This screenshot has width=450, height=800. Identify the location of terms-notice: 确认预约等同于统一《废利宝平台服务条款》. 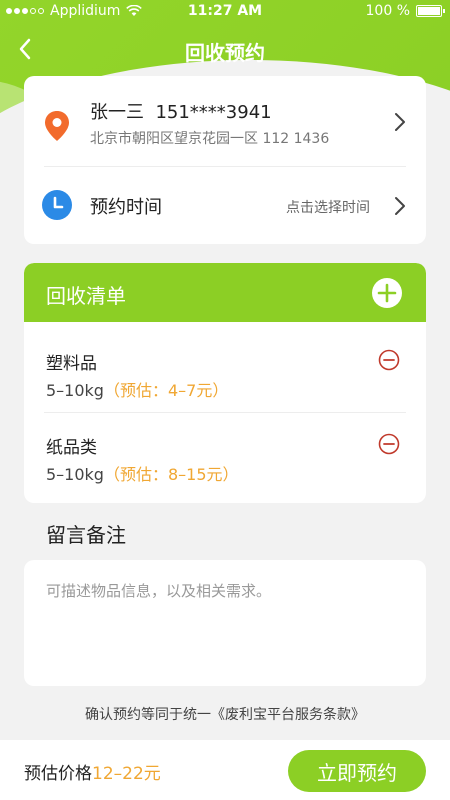
(225, 714).